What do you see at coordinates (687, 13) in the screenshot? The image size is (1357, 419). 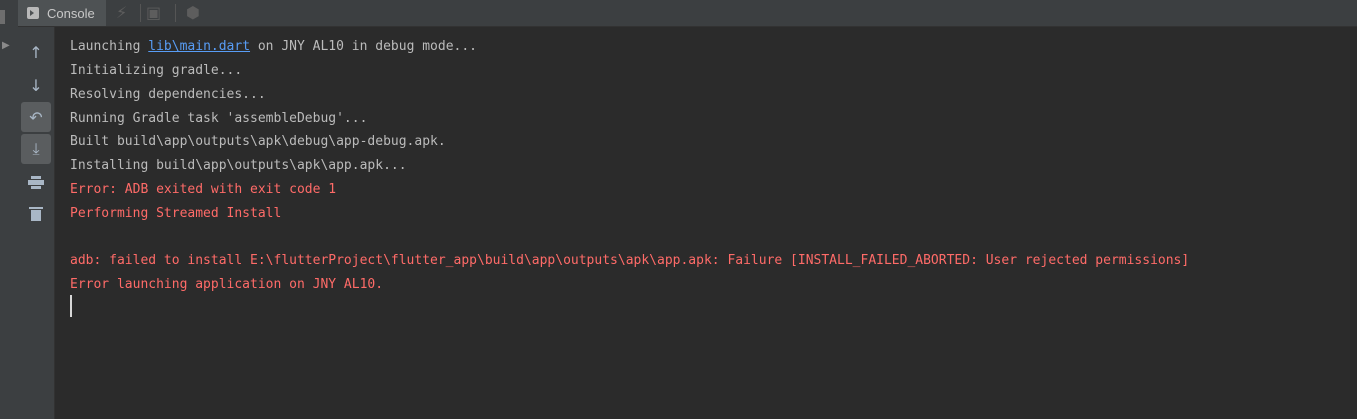 I see `tool-window-header: Console ⚡ ▣ ⬢` at bounding box center [687, 13].